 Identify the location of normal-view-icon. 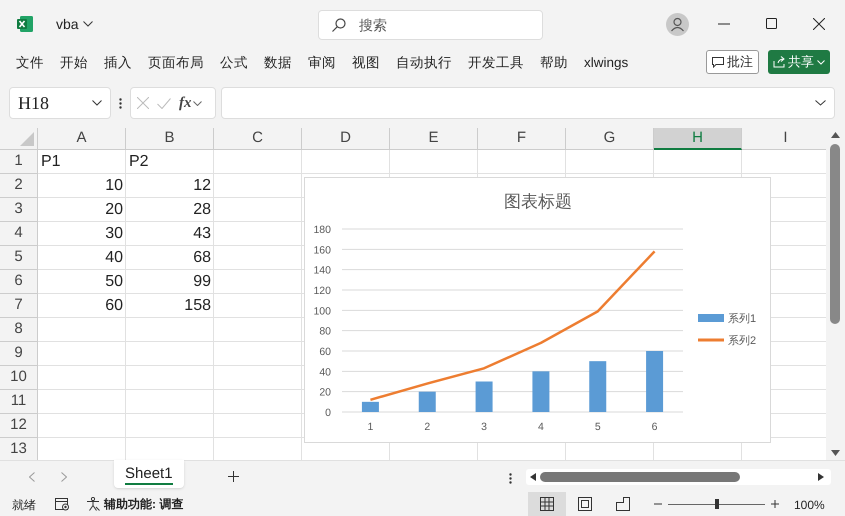
(547, 504).